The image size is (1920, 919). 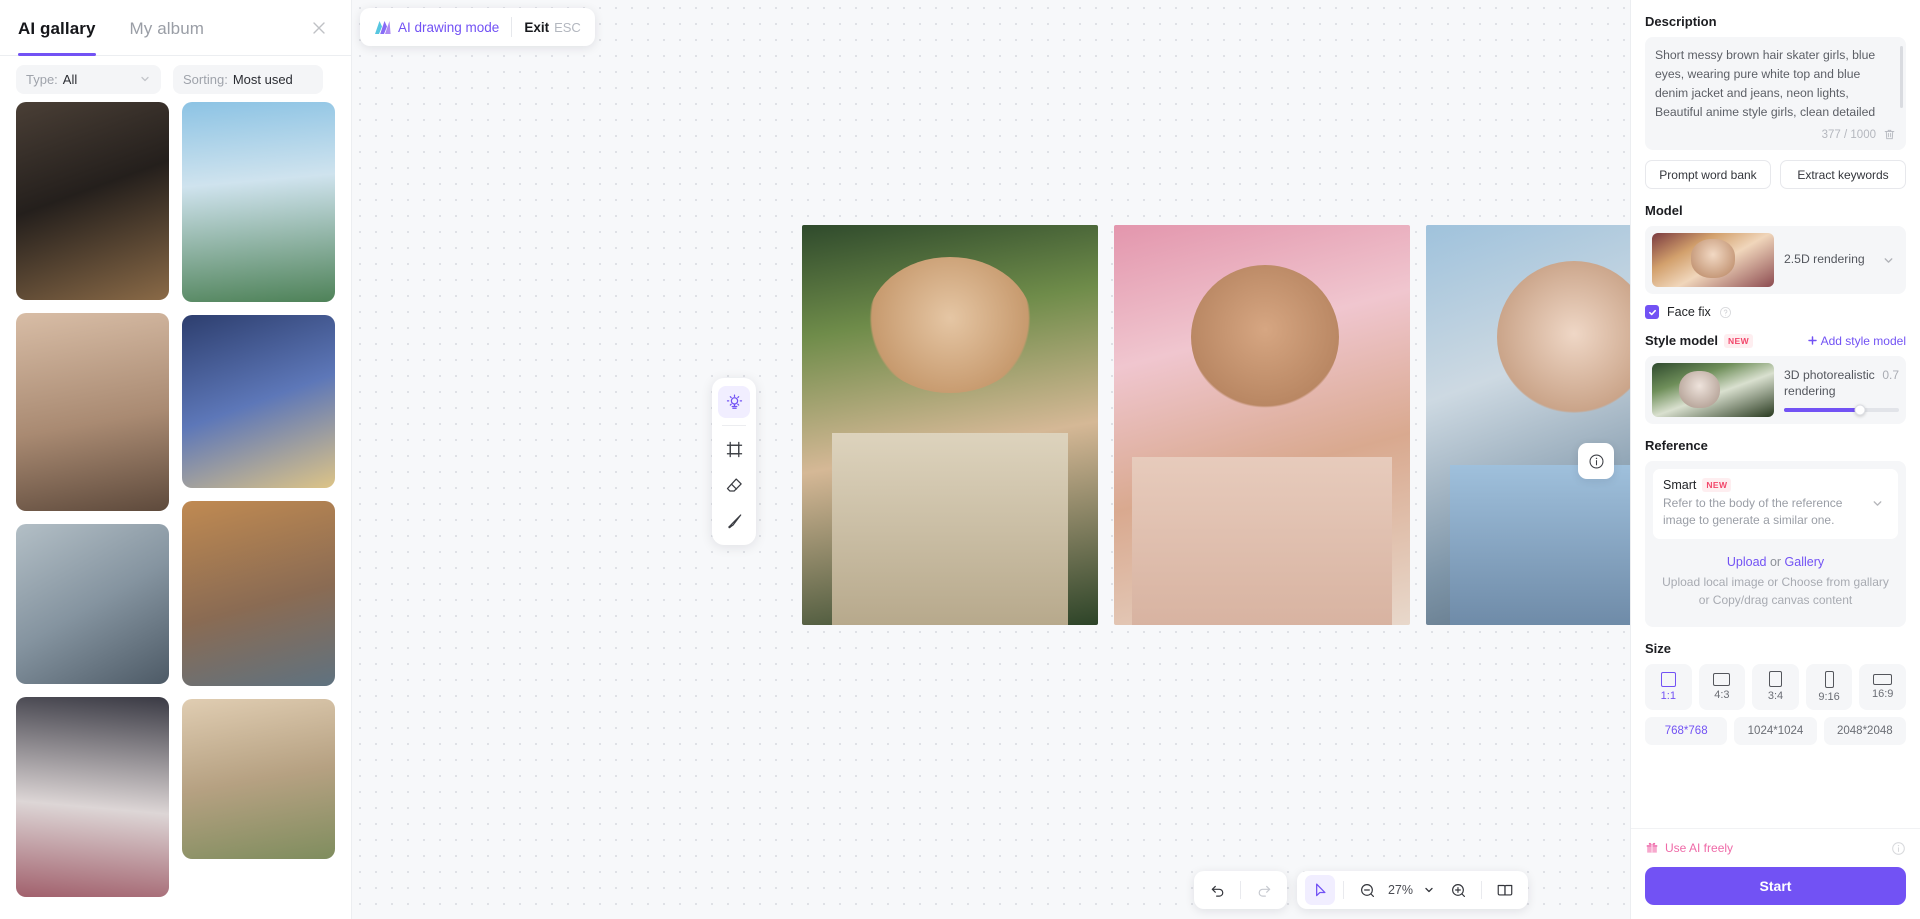 What do you see at coordinates (1889, 134) in the screenshot?
I see `trash-icon` at bounding box center [1889, 134].